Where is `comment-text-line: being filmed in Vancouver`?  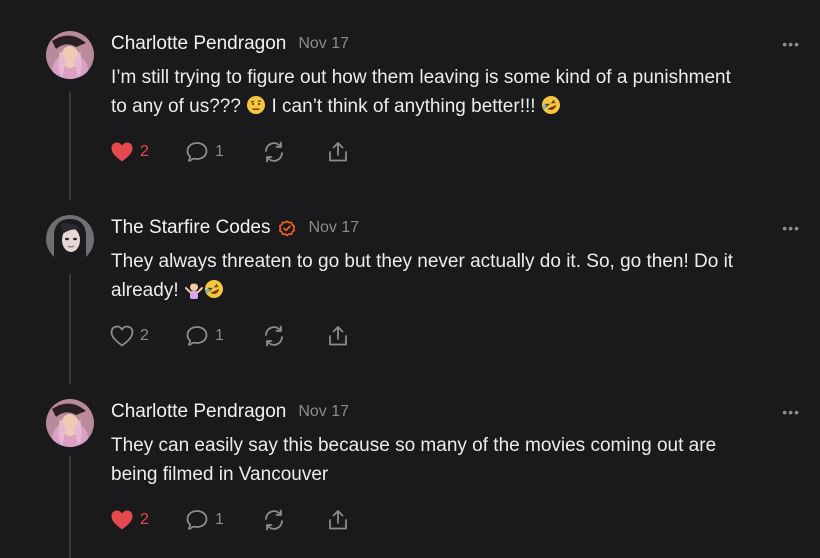
comment-text-line: being filmed in Vancouver is located at coordinates (220, 474).